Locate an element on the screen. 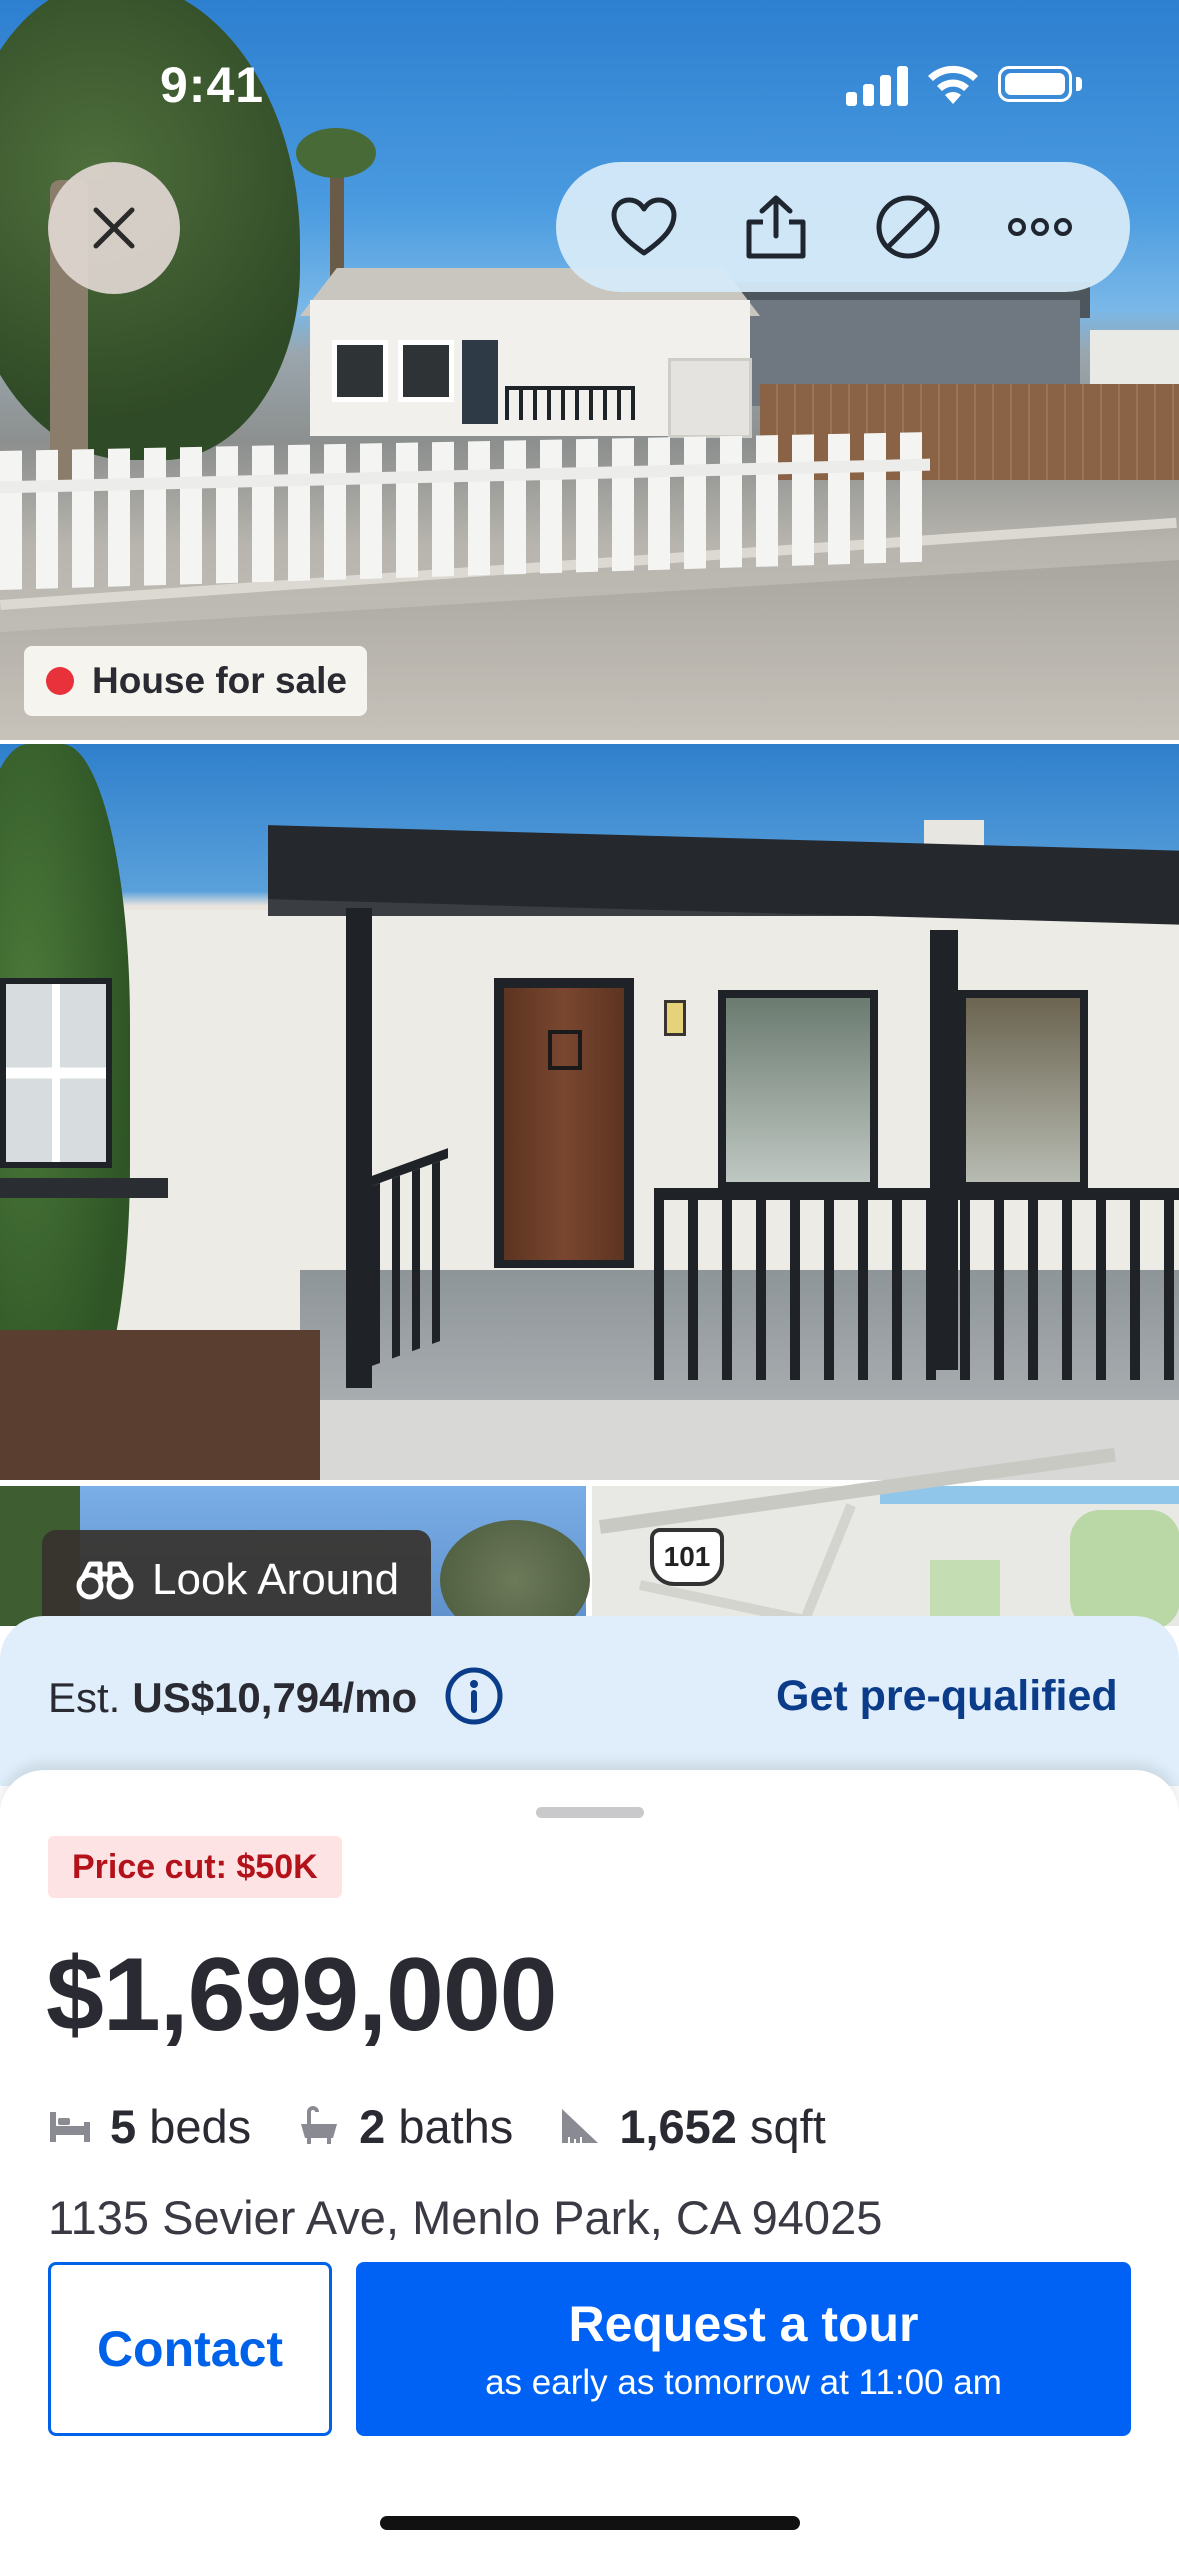  info-icon is located at coordinates (474, 1696).